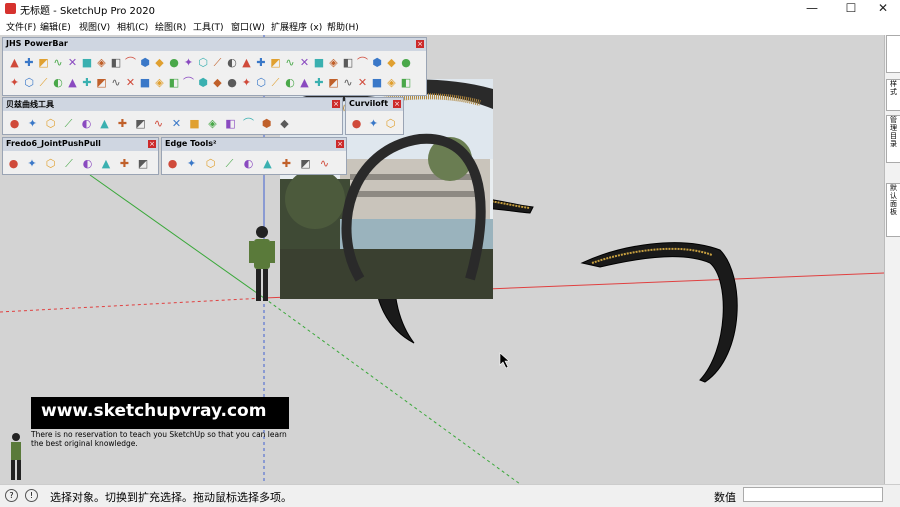 The height and width of the screenshot is (507, 900). Describe the element at coordinates (50, 123) in the screenshot. I see `bezier-tool-icon: ⬡` at that location.